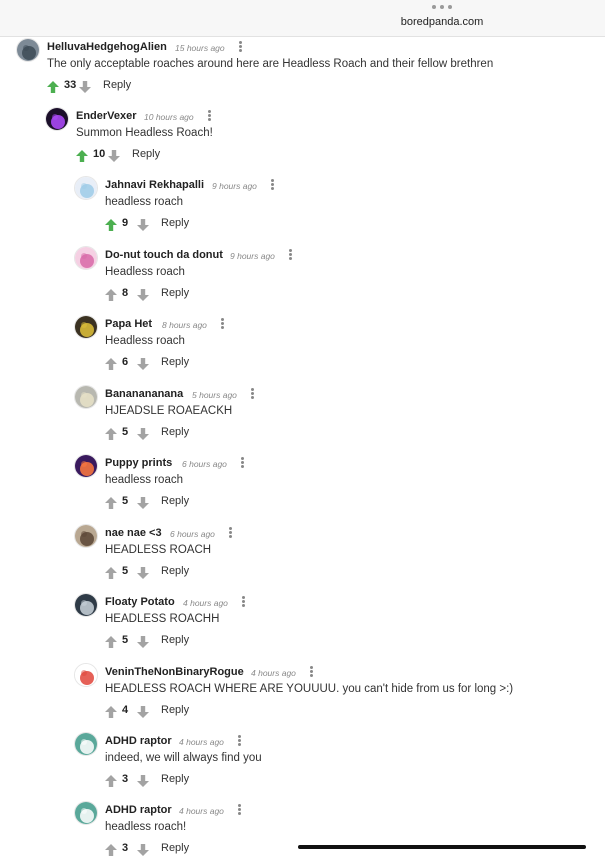 Image resolution: width=605 pixels, height=861 pixels. What do you see at coordinates (442, 22) in the screenshot?
I see `url-label: boredpanda.com` at bounding box center [442, 22].